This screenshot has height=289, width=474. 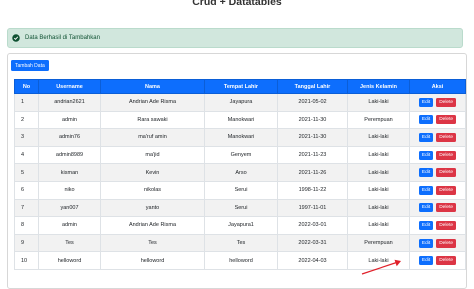 I want to click on cell-nama: Tes, so click(x=152, y=243).